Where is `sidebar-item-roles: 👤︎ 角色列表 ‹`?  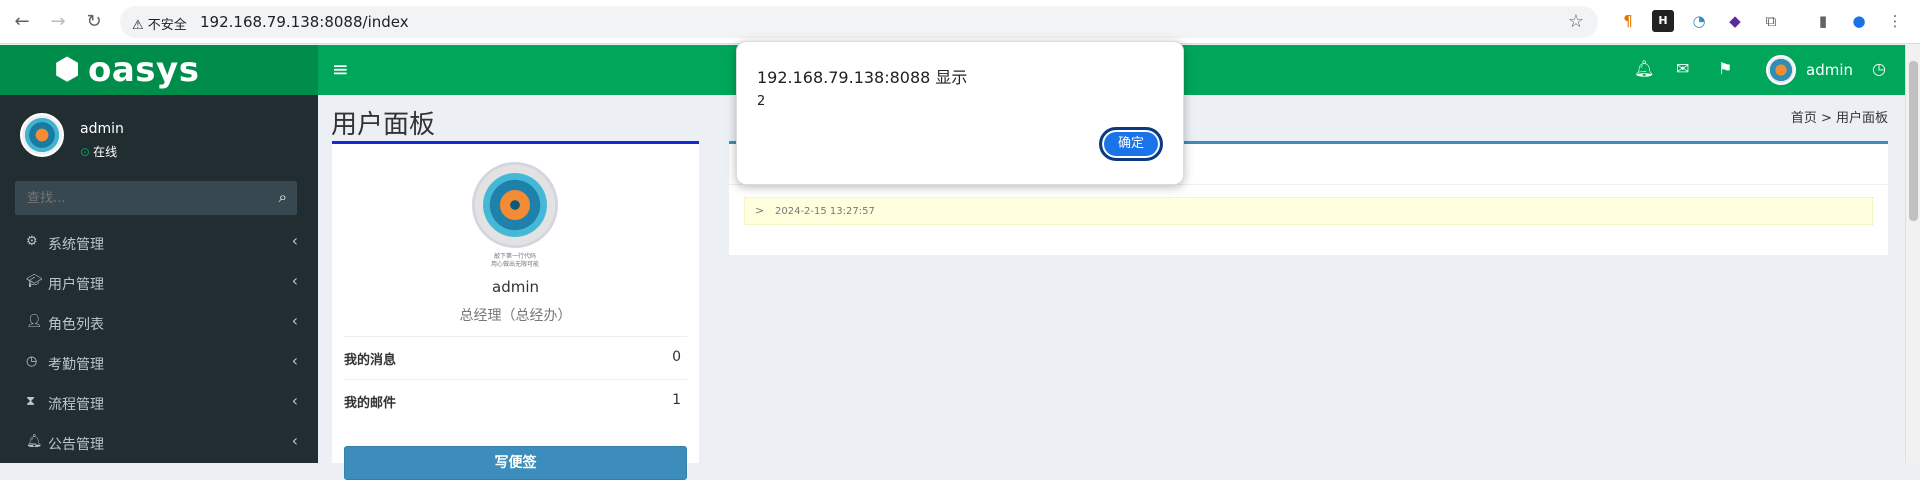
sidebar-item-roles: 👤︎ 角色列表 ‹ is located at coordinates (159, 323).